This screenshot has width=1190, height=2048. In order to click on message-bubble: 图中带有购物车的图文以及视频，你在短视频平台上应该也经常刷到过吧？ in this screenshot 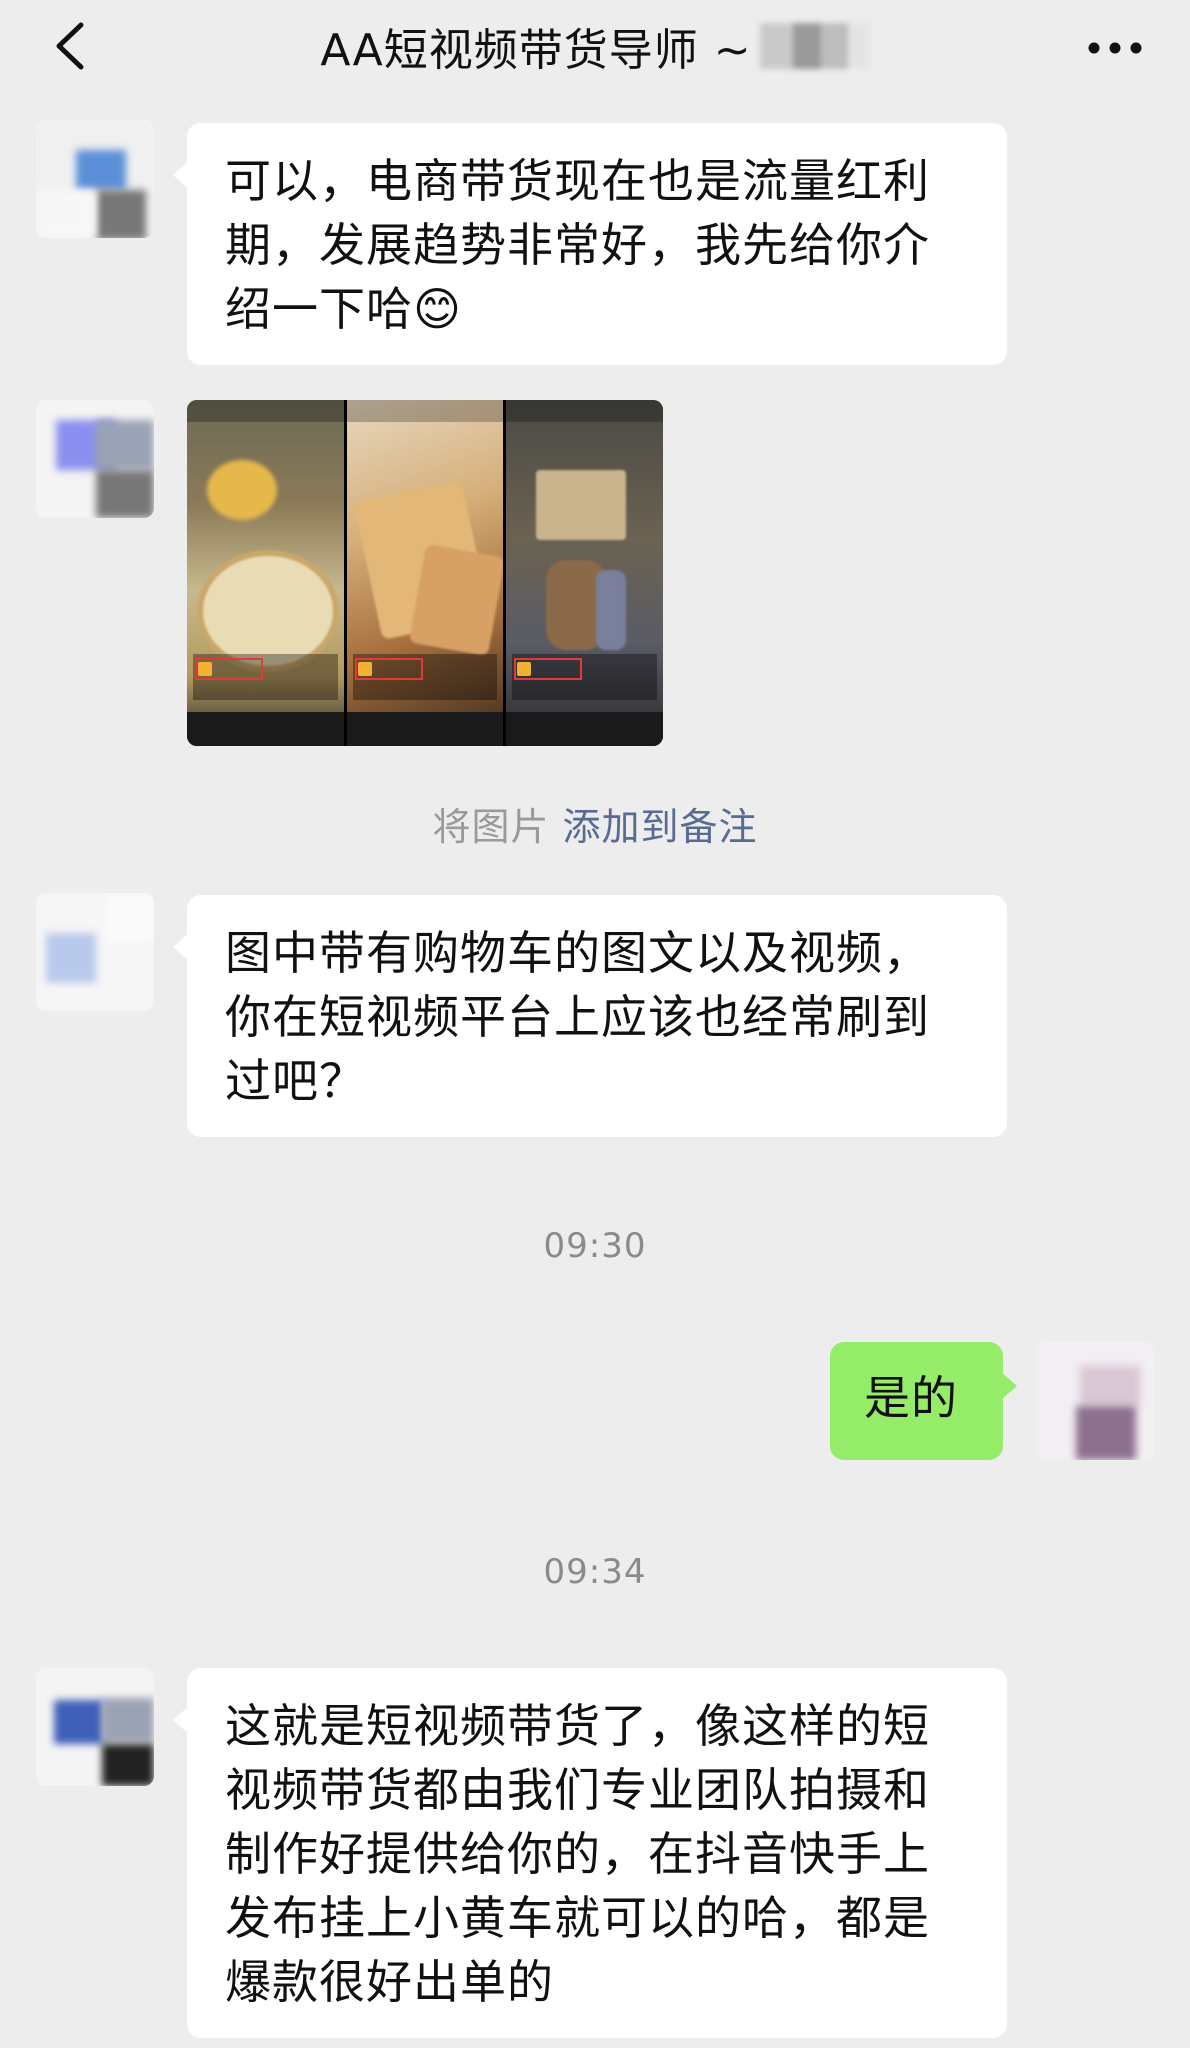, I will do `click(590, 1016)`.